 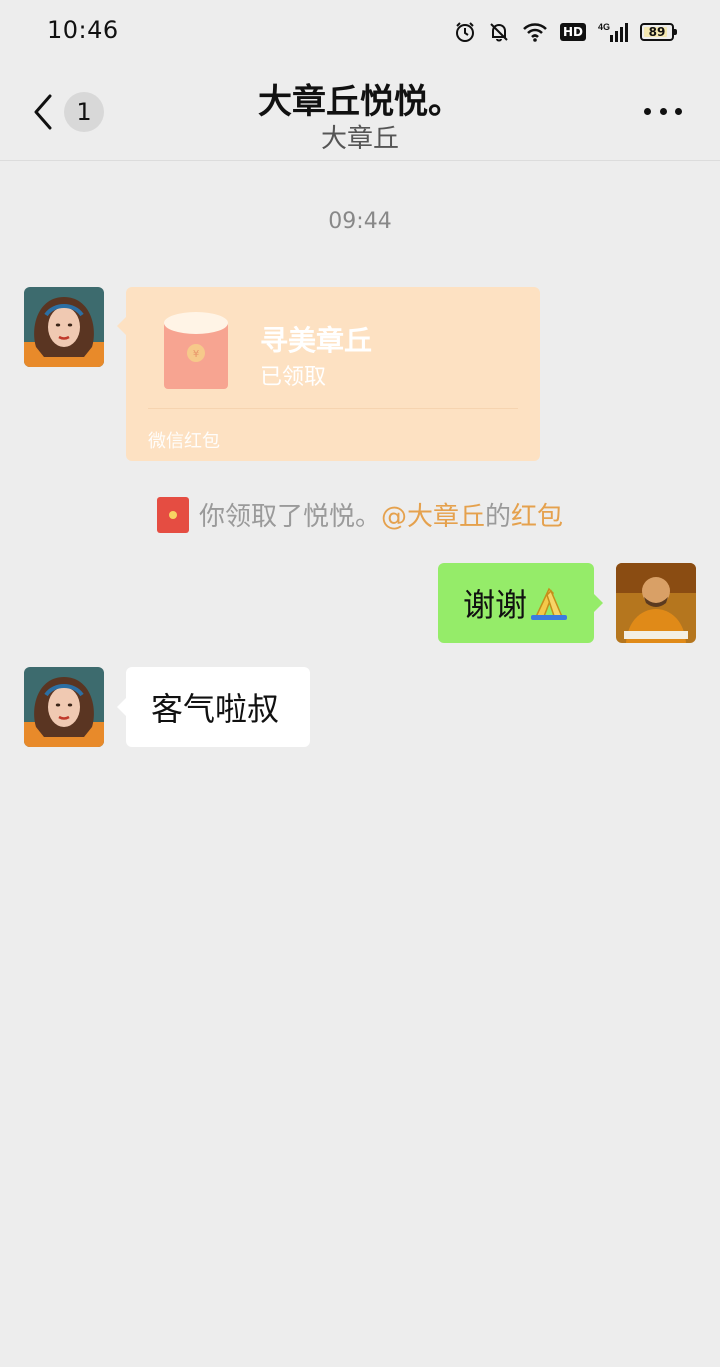 I want to click on status-icons: HD 4G 89, so click(x=565, y=32).